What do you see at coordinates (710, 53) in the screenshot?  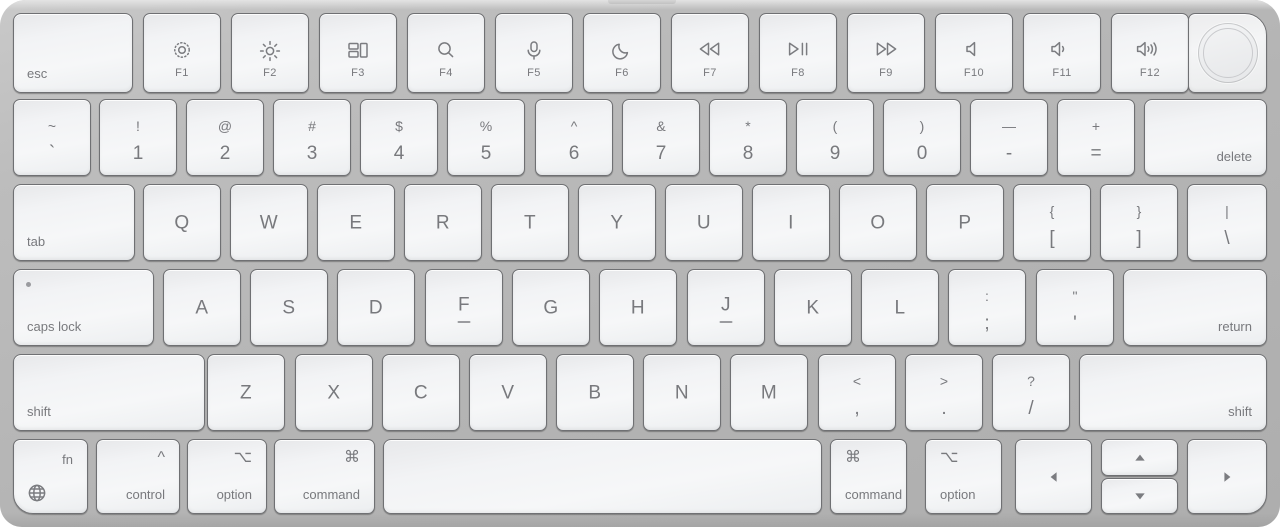 I see `key-f7: F7` at bounding box center [710, 53].